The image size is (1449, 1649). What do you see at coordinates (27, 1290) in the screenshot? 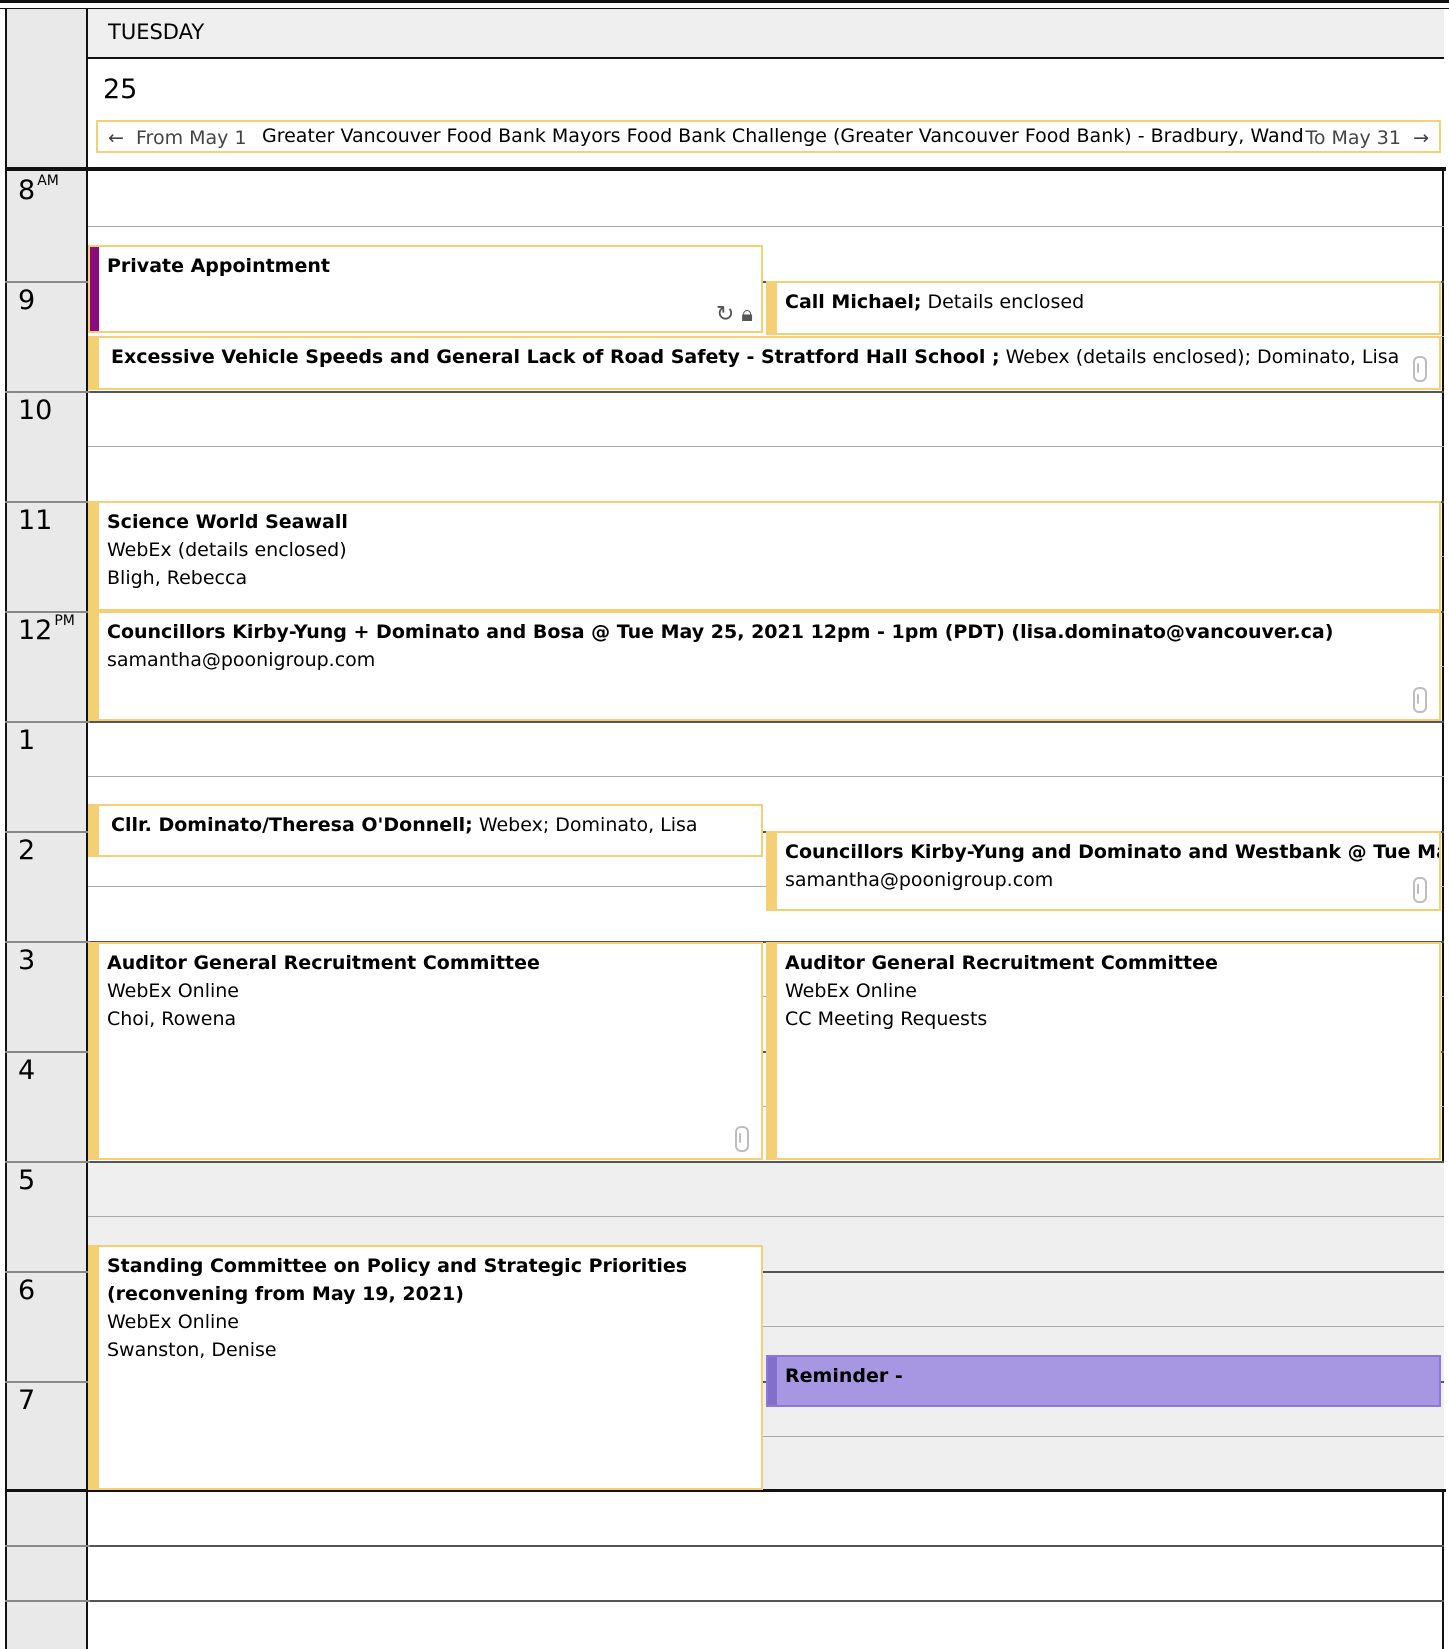
I see `hour-label: 6` at bounding box center [27, 1290].